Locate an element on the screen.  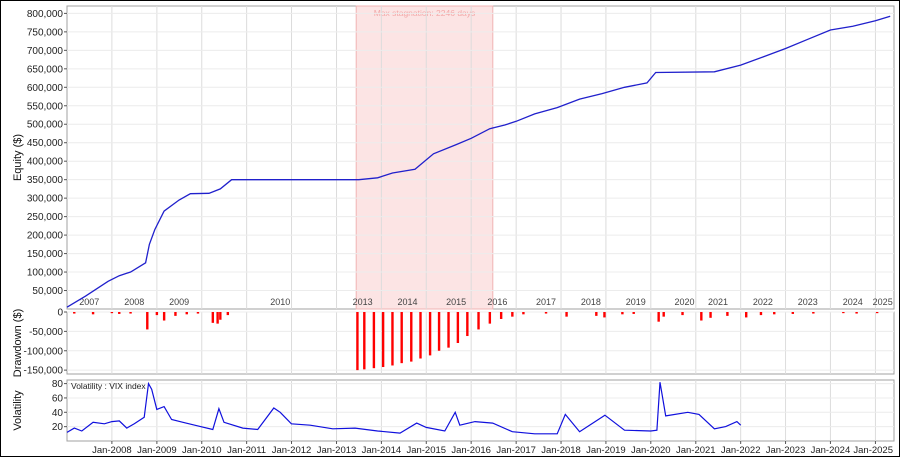
year-label: 2017 is located at coordinates (546, 302).